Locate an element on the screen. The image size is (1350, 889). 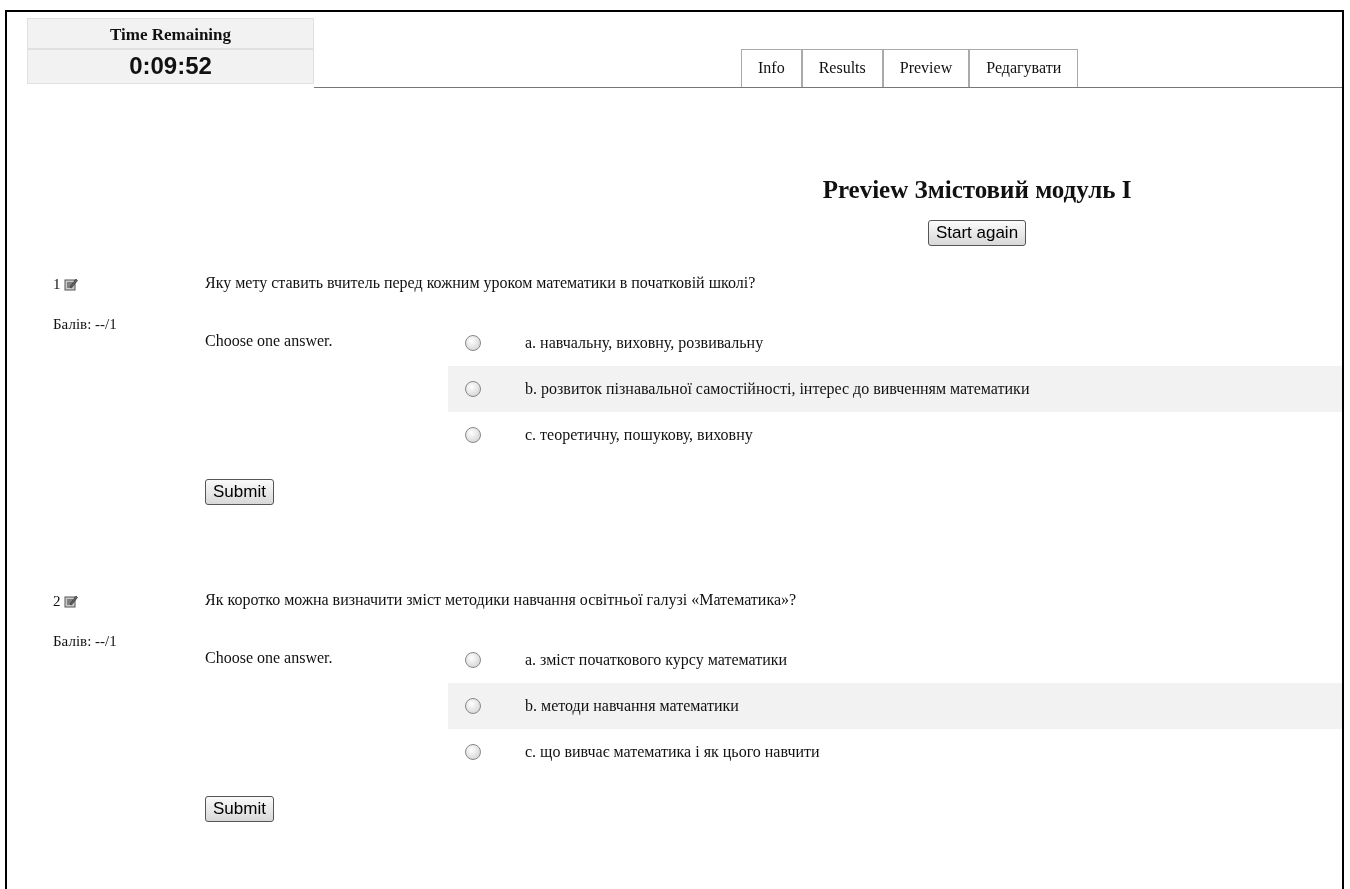
question-number: 2 is located at coordinates (57, 601).